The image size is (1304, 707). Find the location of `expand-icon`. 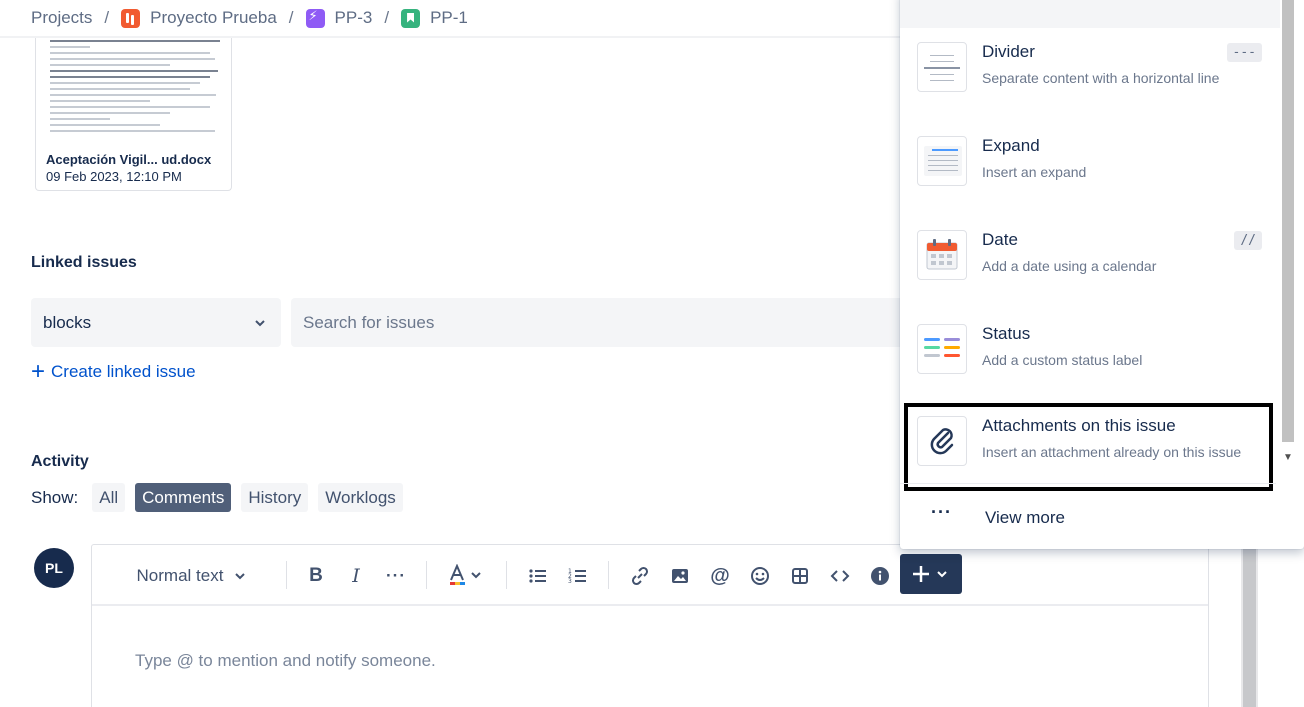

expand-icon is located at coordinates (942, 161).